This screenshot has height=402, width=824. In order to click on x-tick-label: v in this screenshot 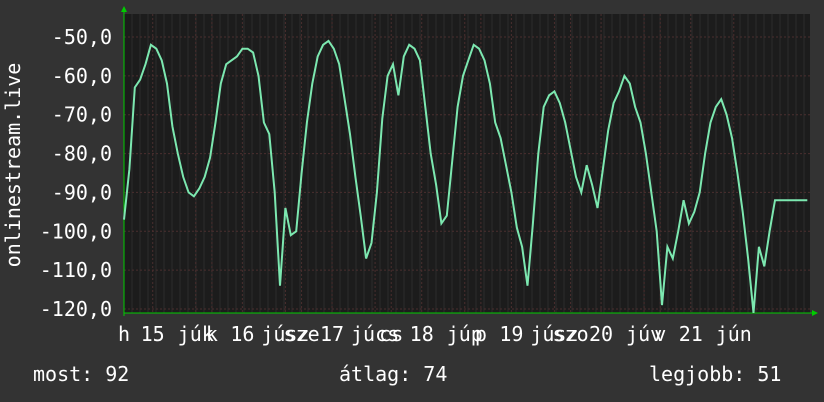, I will do `click(660, 334)`.